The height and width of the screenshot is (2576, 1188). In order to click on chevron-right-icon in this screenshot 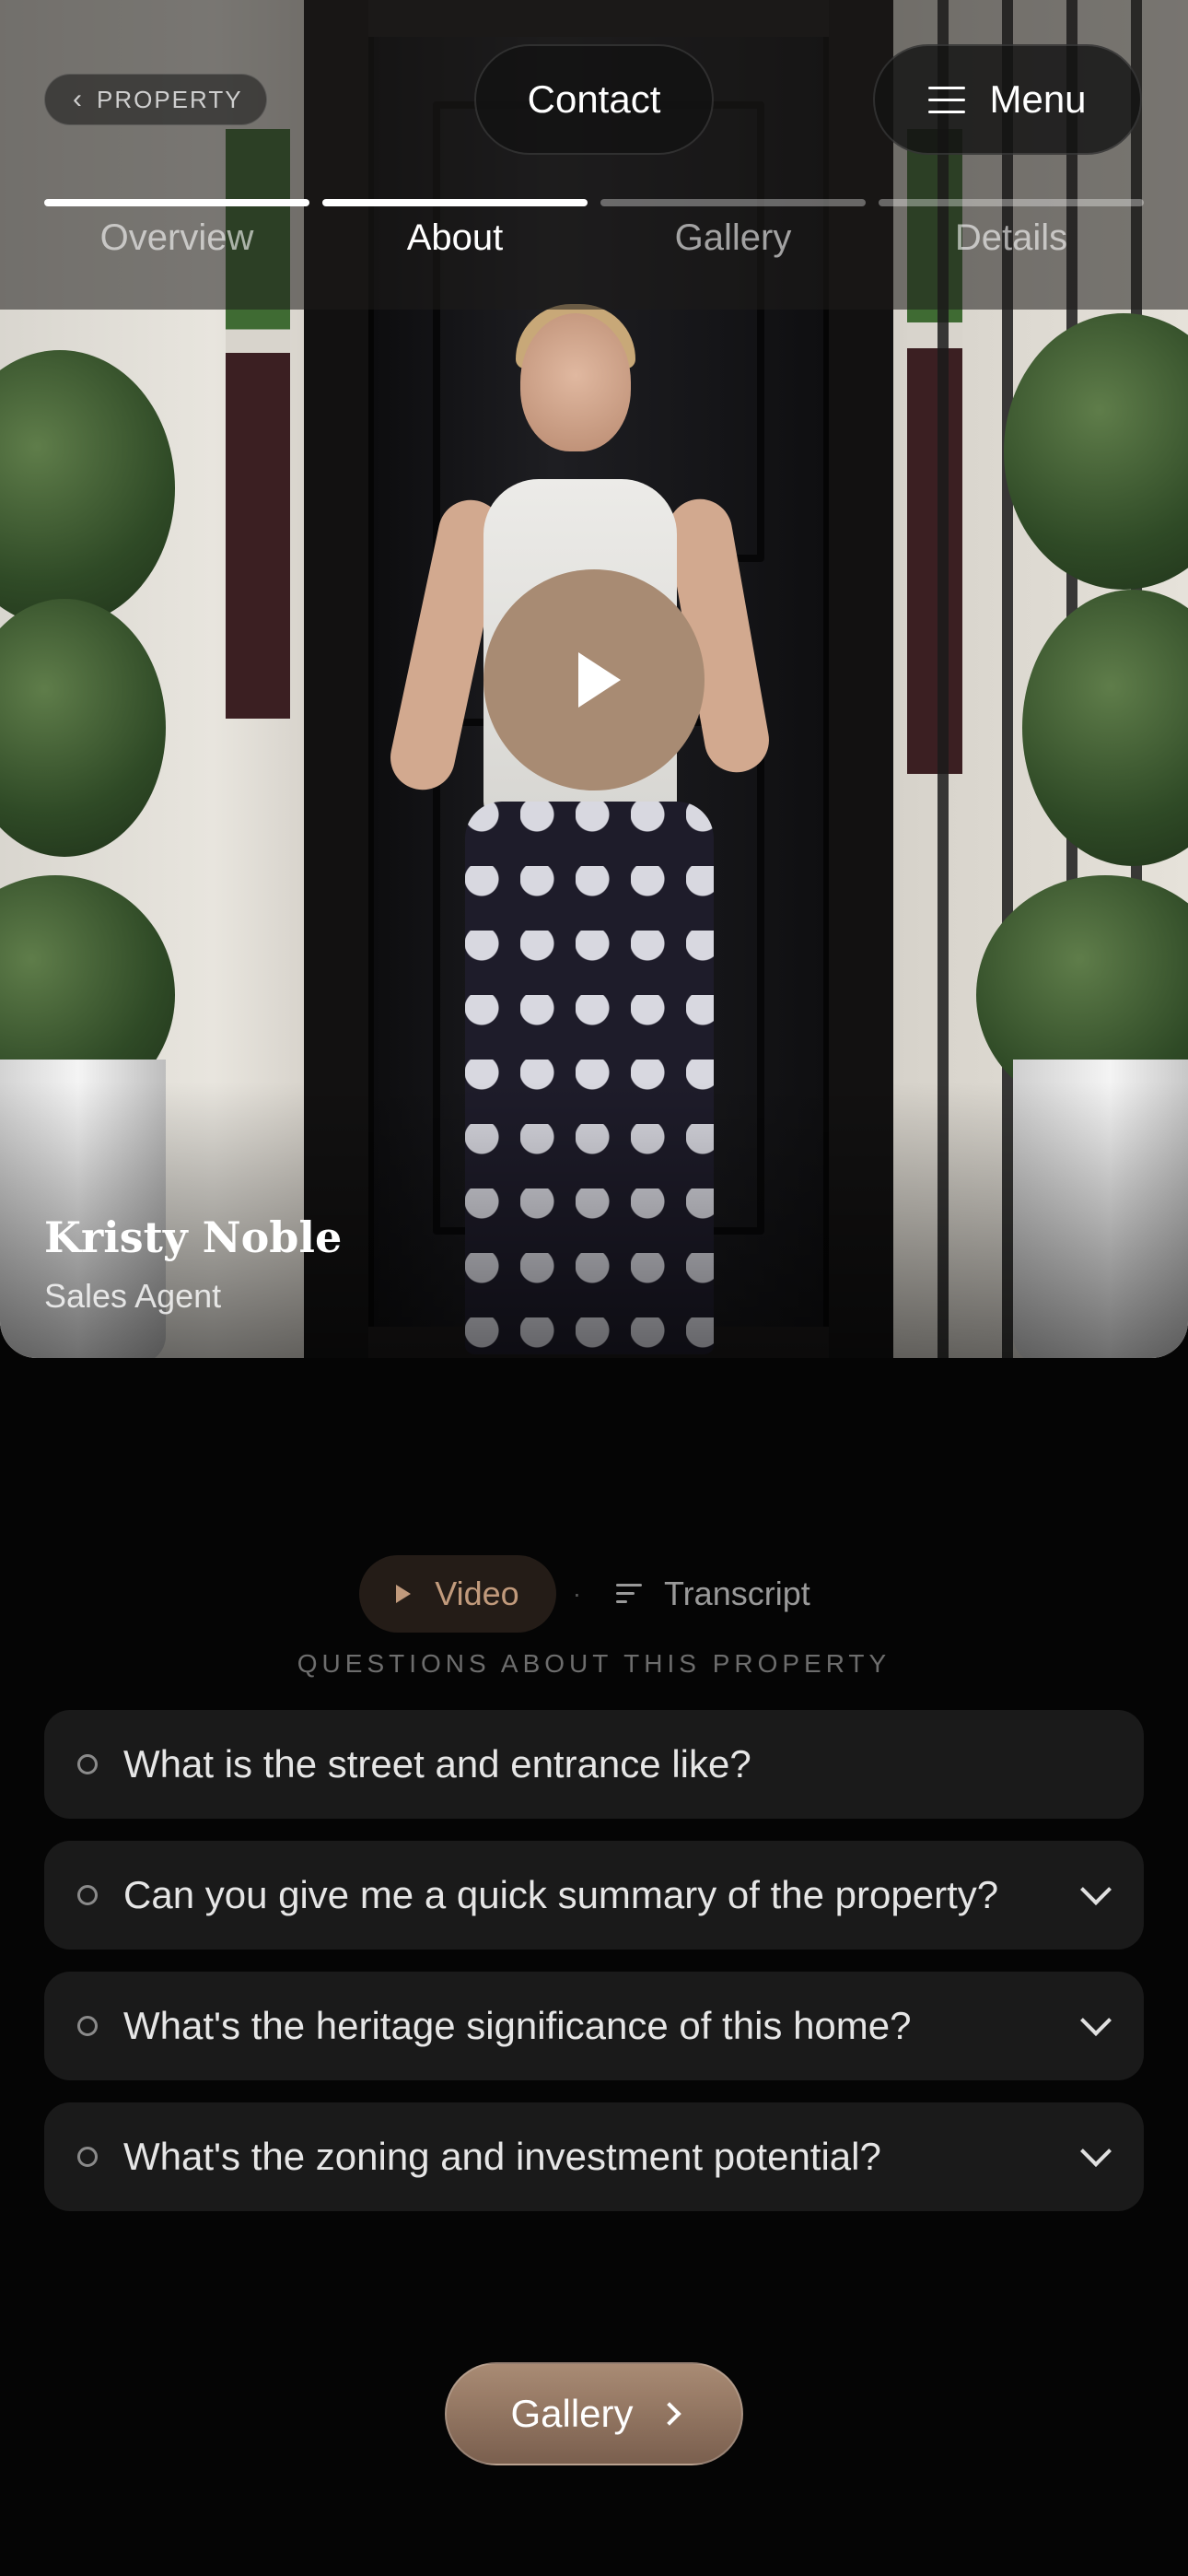, I will do `click(669, 2414)`.